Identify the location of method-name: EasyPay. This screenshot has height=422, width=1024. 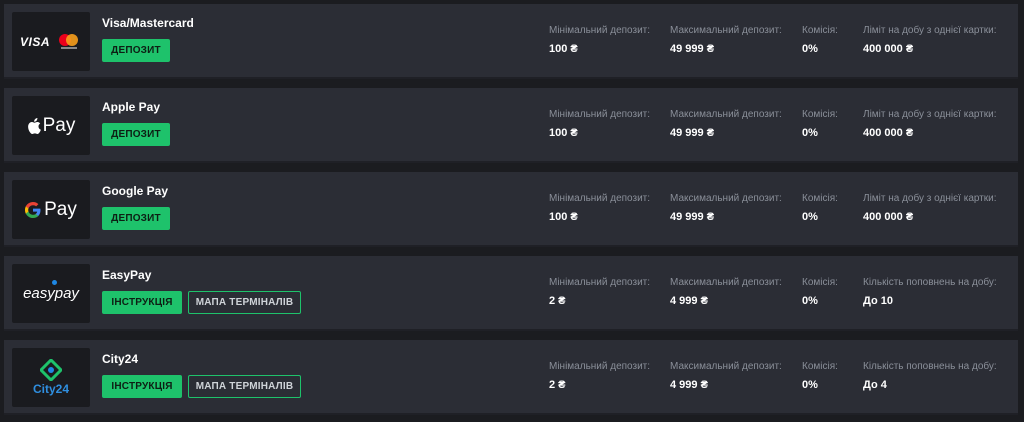
(127, 275).